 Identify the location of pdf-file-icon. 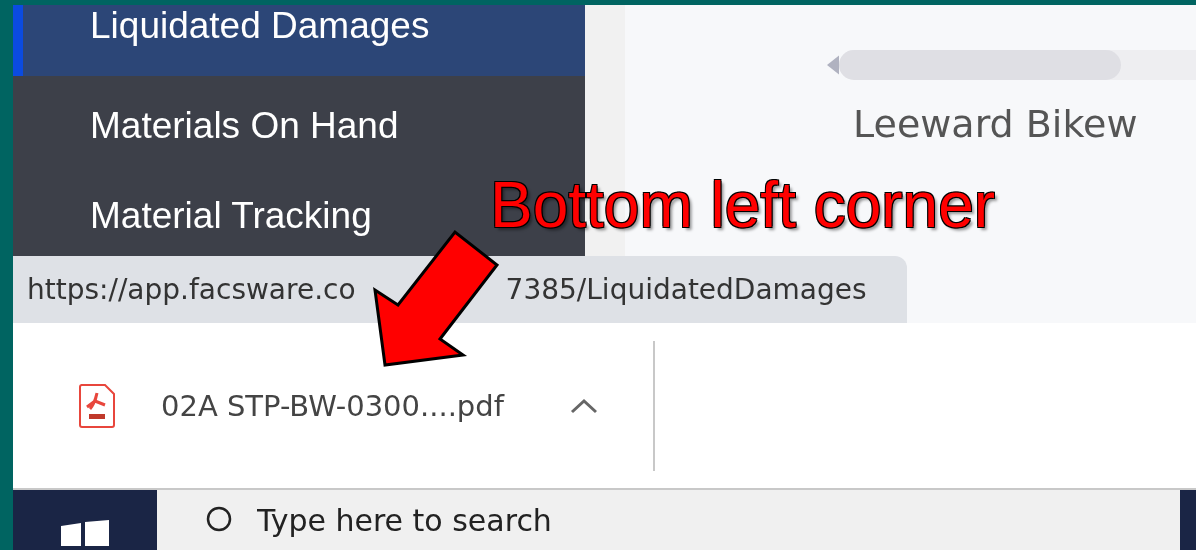
(97, 405).